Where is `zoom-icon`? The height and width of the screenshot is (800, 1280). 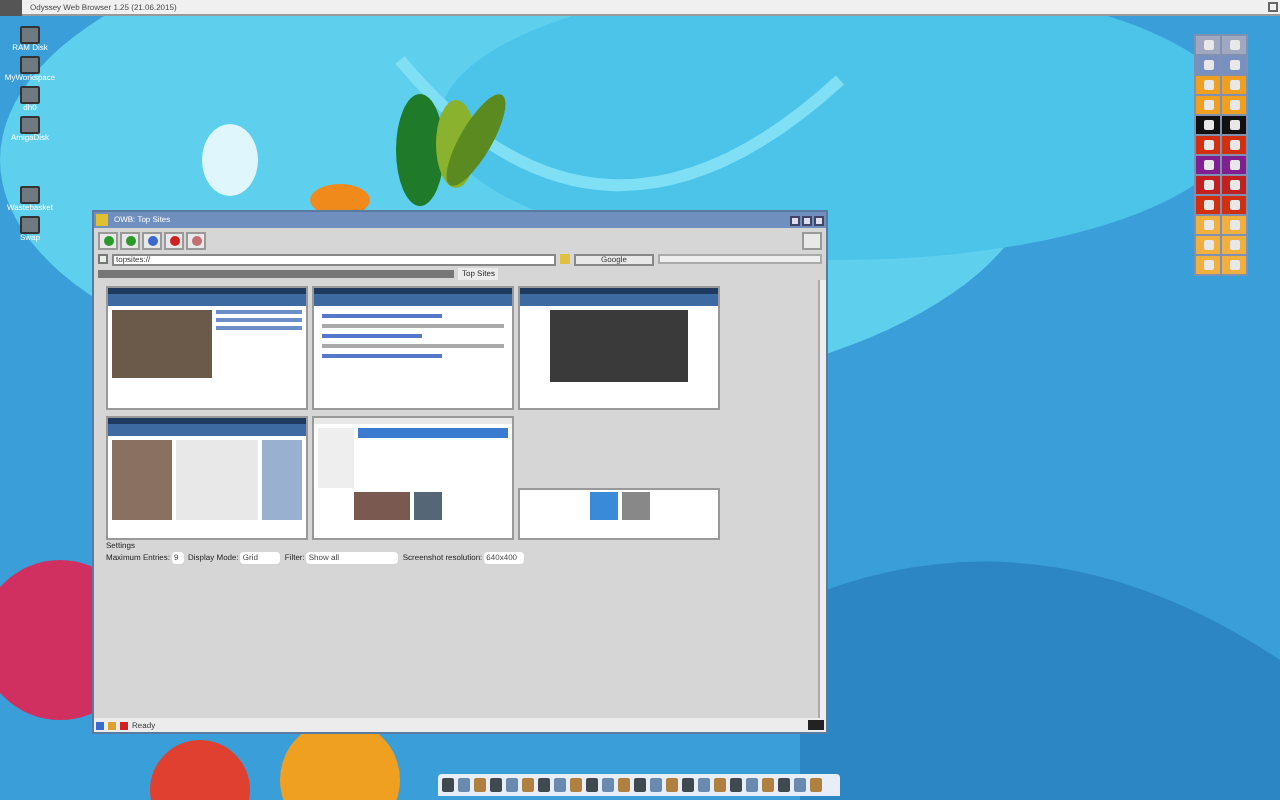 zoom-icon is located at coordinates (795, 220).